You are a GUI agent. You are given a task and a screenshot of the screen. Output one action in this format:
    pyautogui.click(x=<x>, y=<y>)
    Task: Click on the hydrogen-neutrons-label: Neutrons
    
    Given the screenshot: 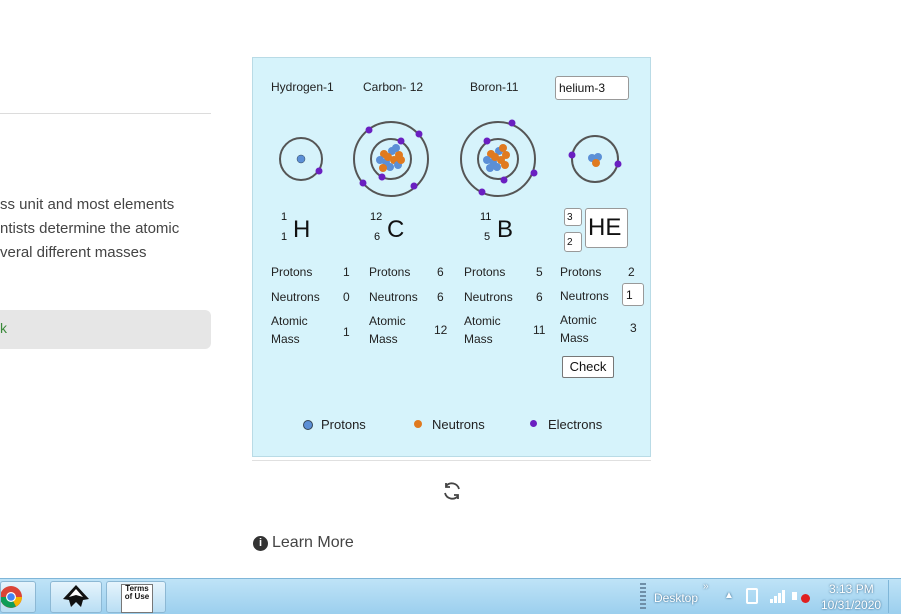 What is the action you would take?
    pyautogui.click(x=295, y=297)
    